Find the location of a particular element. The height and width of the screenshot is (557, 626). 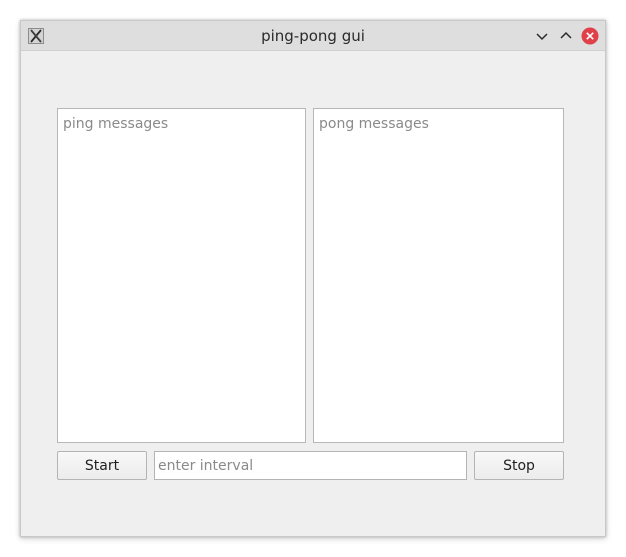

title-bar: ping-pong gui is located at coordinates (313, 36).